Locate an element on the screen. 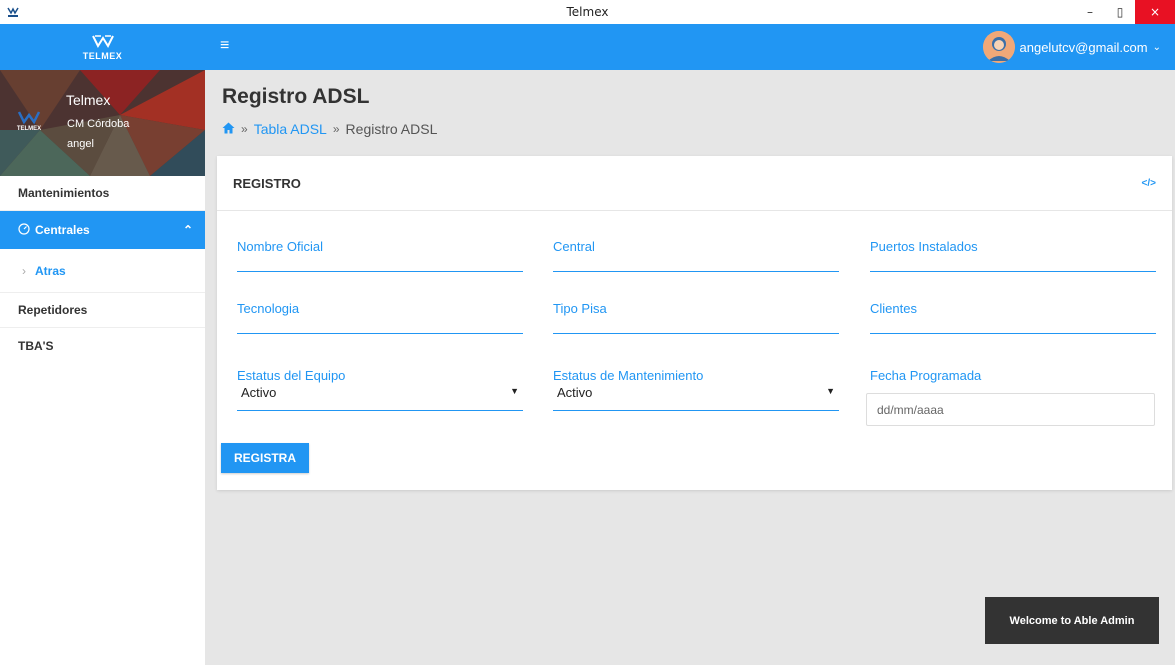 This screenshot has height=665, width=1175. estatus-mantenimiento-select: Estatus de Mantenimiento Activo ▼ is located at coordinates (696, 389).